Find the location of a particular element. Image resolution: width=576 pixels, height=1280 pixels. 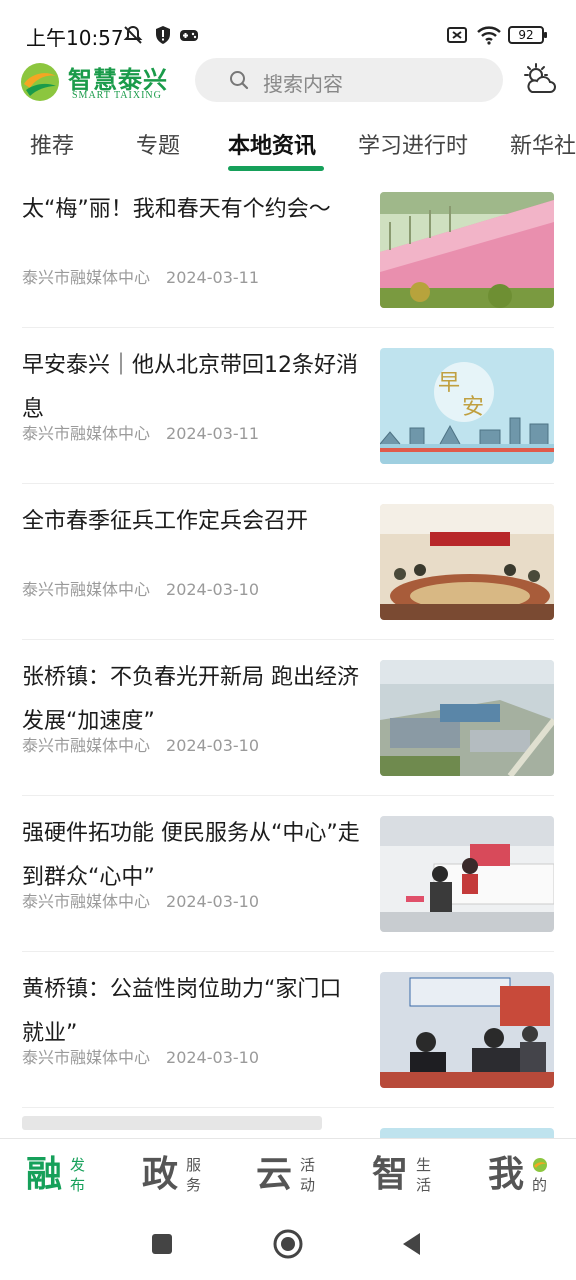

nav-life: 智 生活 is located at coordinates (417, 1176).